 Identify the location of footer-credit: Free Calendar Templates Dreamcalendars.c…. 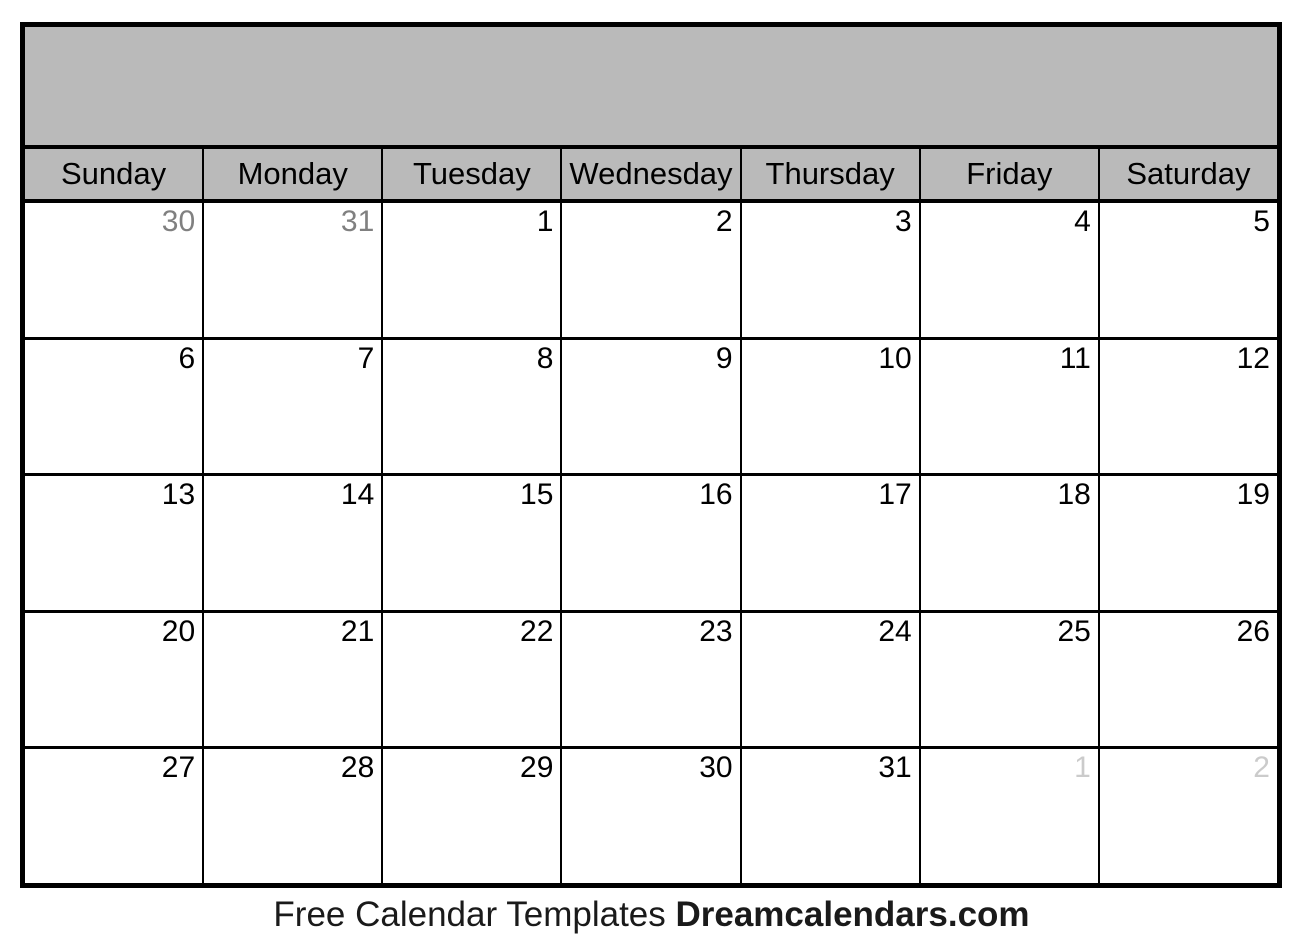
(651, 915).